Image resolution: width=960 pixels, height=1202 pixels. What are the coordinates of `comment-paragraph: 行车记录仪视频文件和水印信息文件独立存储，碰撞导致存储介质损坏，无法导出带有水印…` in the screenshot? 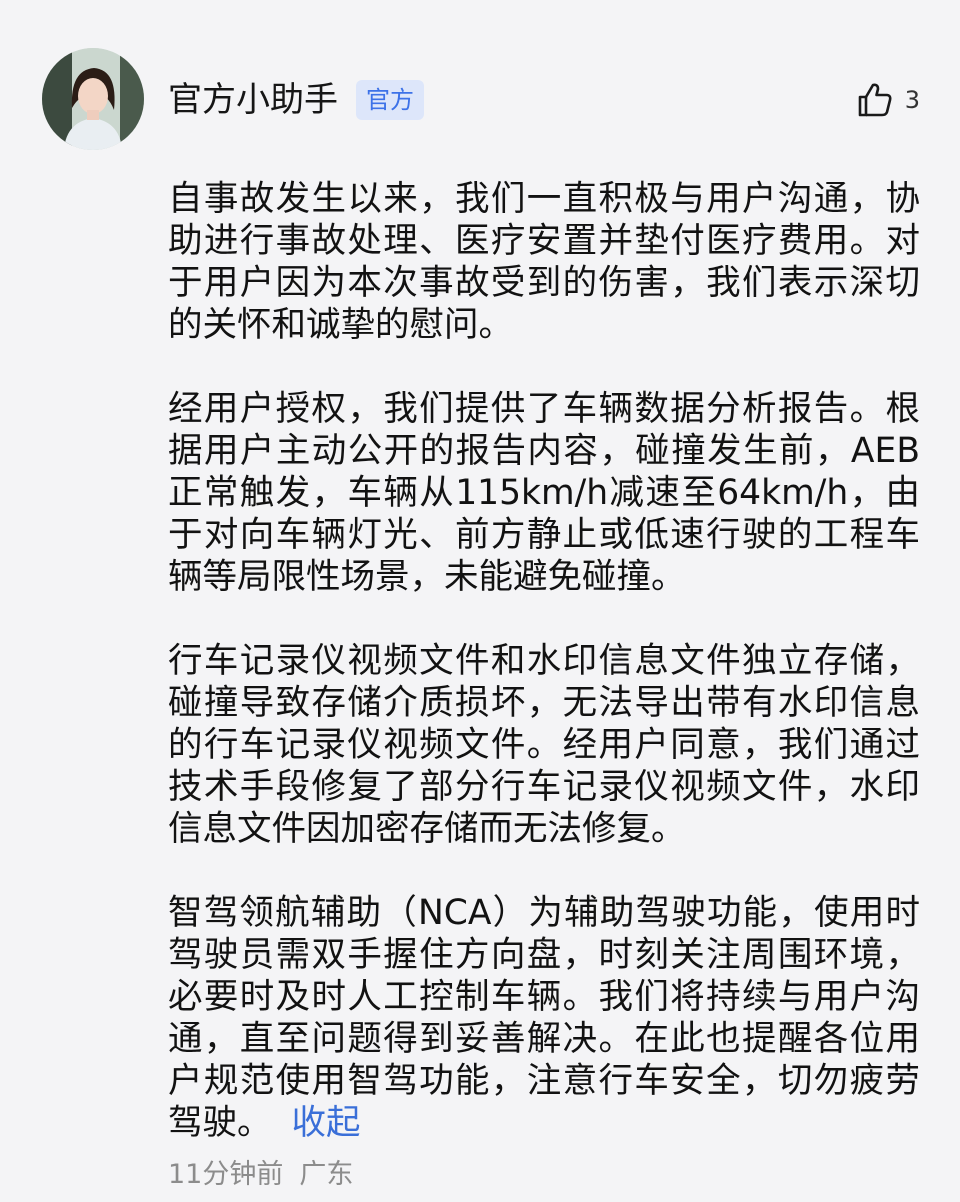 It's located at (544, 745).